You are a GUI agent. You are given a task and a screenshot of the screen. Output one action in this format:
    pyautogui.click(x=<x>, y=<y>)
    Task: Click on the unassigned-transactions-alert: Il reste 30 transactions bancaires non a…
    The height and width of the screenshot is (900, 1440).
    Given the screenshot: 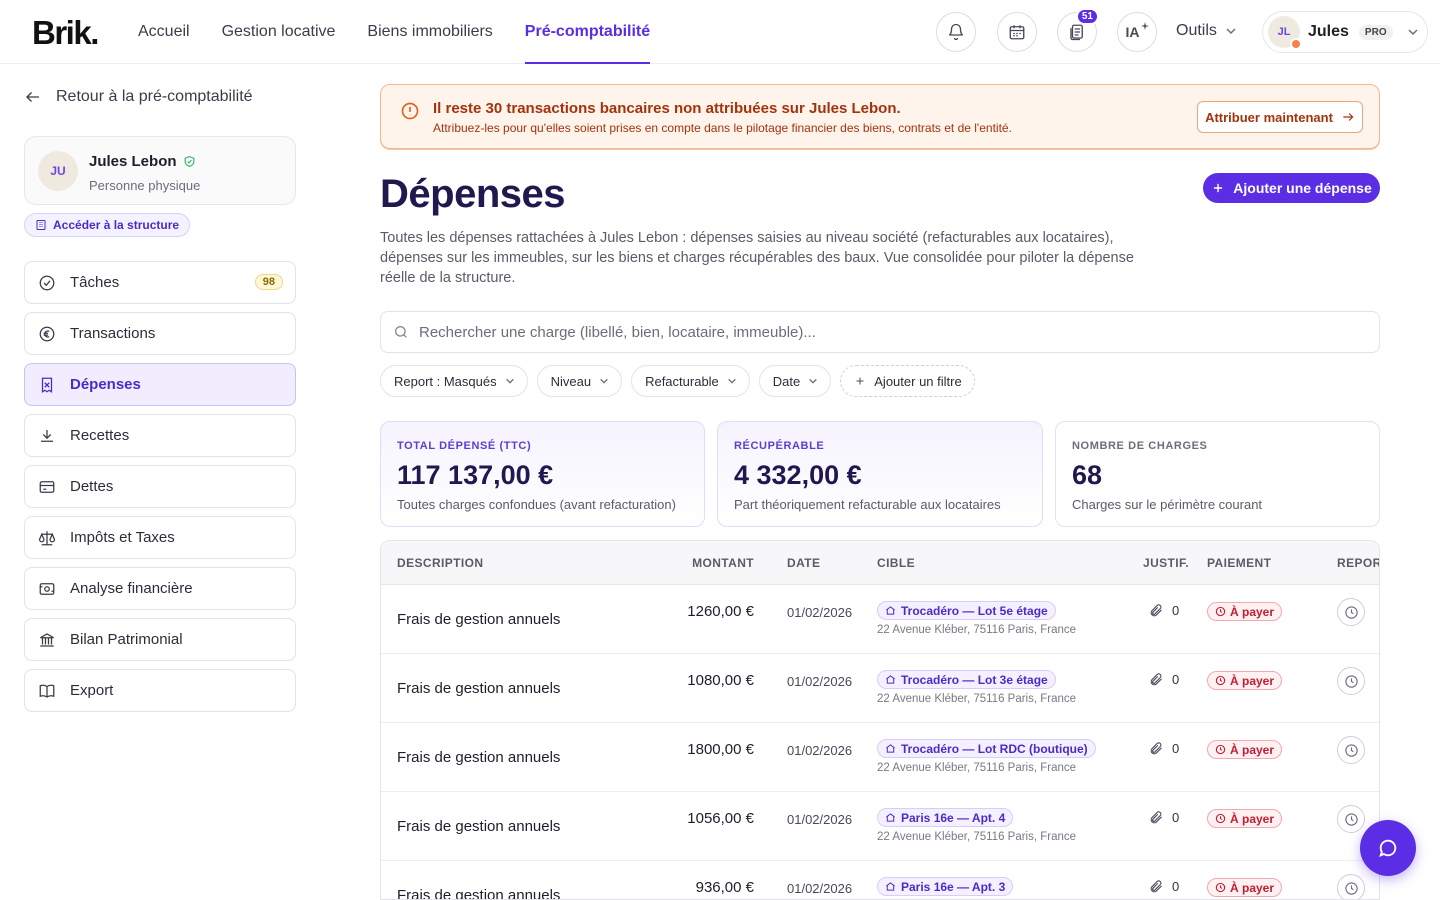 What is the action you would take?
    pyautogui.click(x=880, y=116)
    